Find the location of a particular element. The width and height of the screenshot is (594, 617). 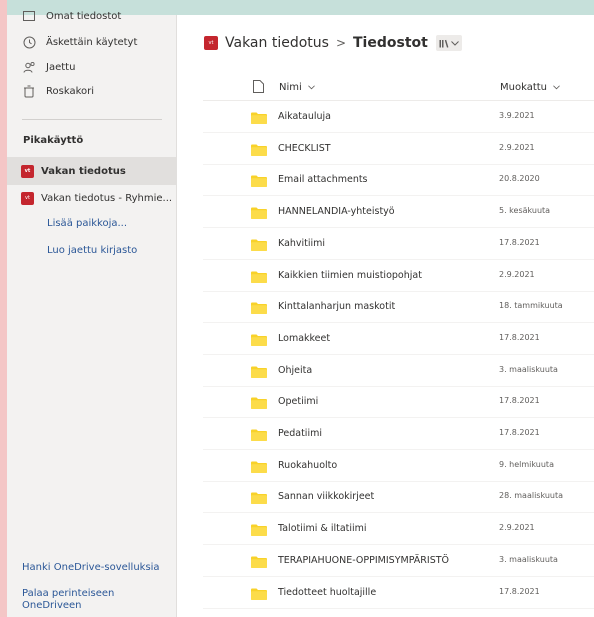

file-row: Lomakkeet 17.8.2021 is located at coordinates (398, 339).